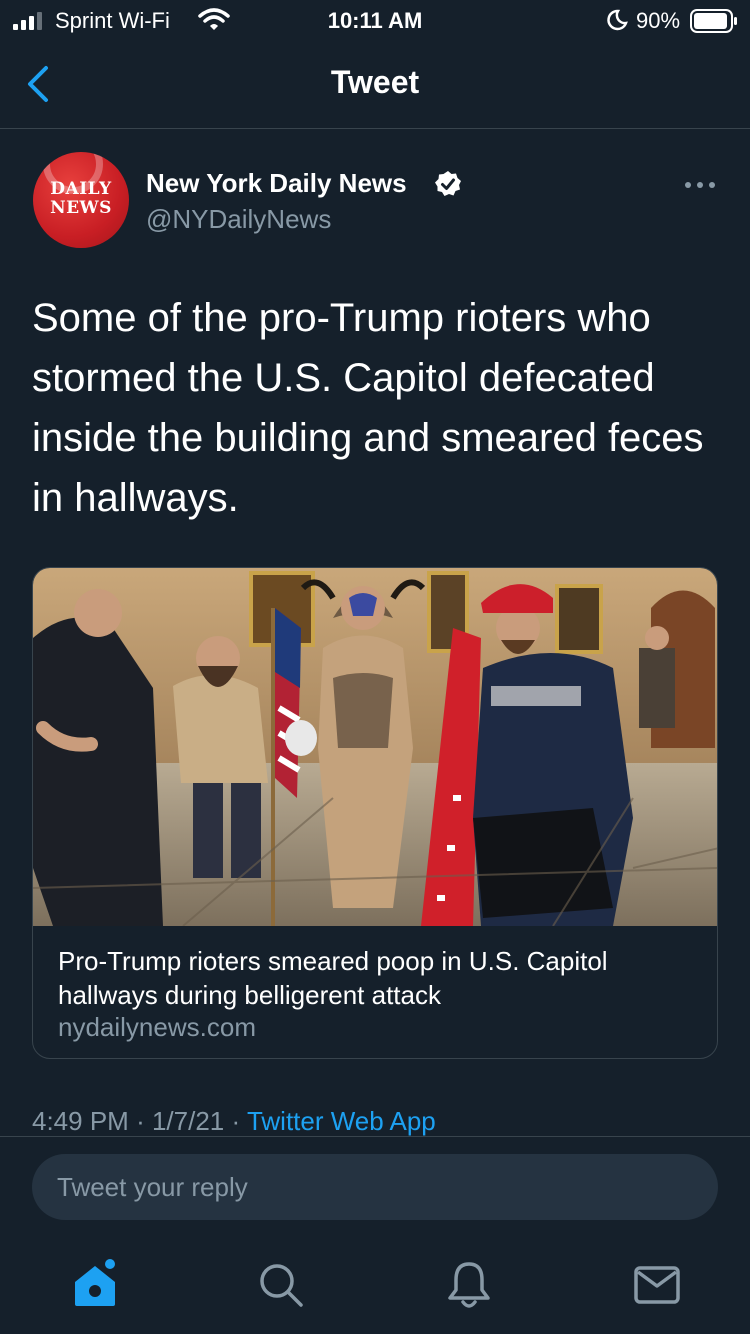 Image resolution: width=750 pixels, height=1334 pixels. What do you see at coordinates (375, 1136) in the screenshot?
I see `divider` at bounding box center [375, 1136].